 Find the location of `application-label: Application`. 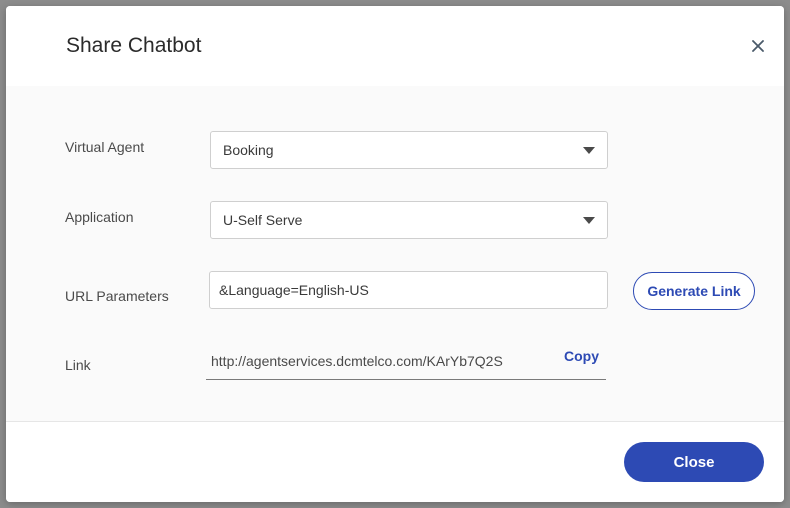

application-label: Application is located at coordinates (99, 217).